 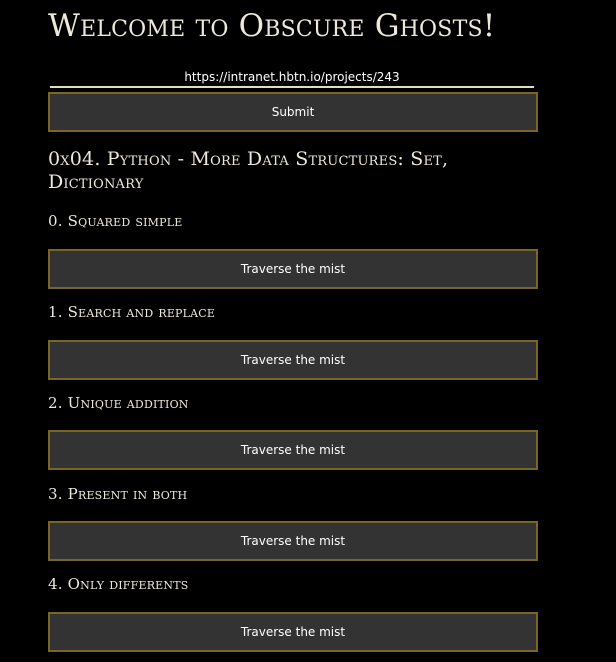 What do you see at coordinates (118, 494) in the screenshot?
I see `task-name: 3. Present in both` at bounding box center [118, 494].